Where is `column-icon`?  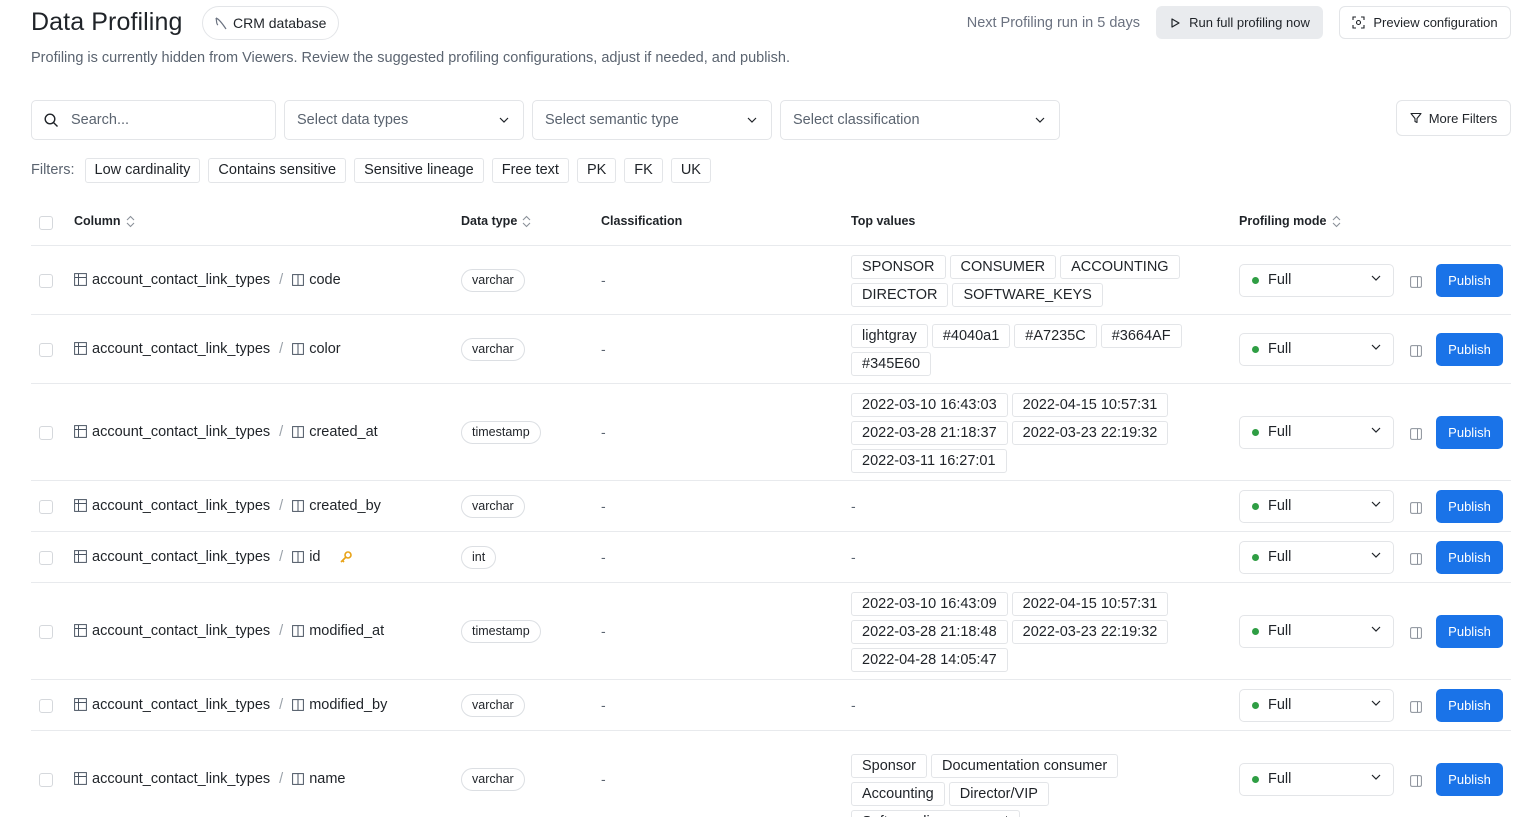 column-icon is located at coordinates (298, 556).